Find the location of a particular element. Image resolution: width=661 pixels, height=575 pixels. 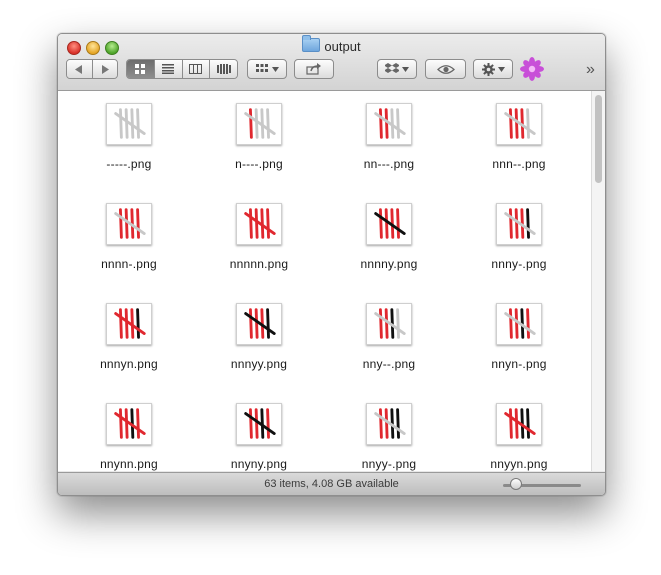

share-icon is located at coordinates (313, 69).